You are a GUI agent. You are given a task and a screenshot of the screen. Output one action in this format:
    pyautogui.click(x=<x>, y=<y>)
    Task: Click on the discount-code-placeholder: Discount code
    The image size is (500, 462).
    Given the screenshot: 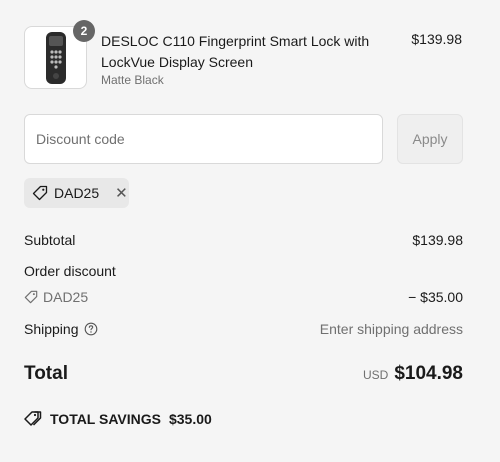 What is the action you would take?
    pyautogui.click(x=80, y=139)
    